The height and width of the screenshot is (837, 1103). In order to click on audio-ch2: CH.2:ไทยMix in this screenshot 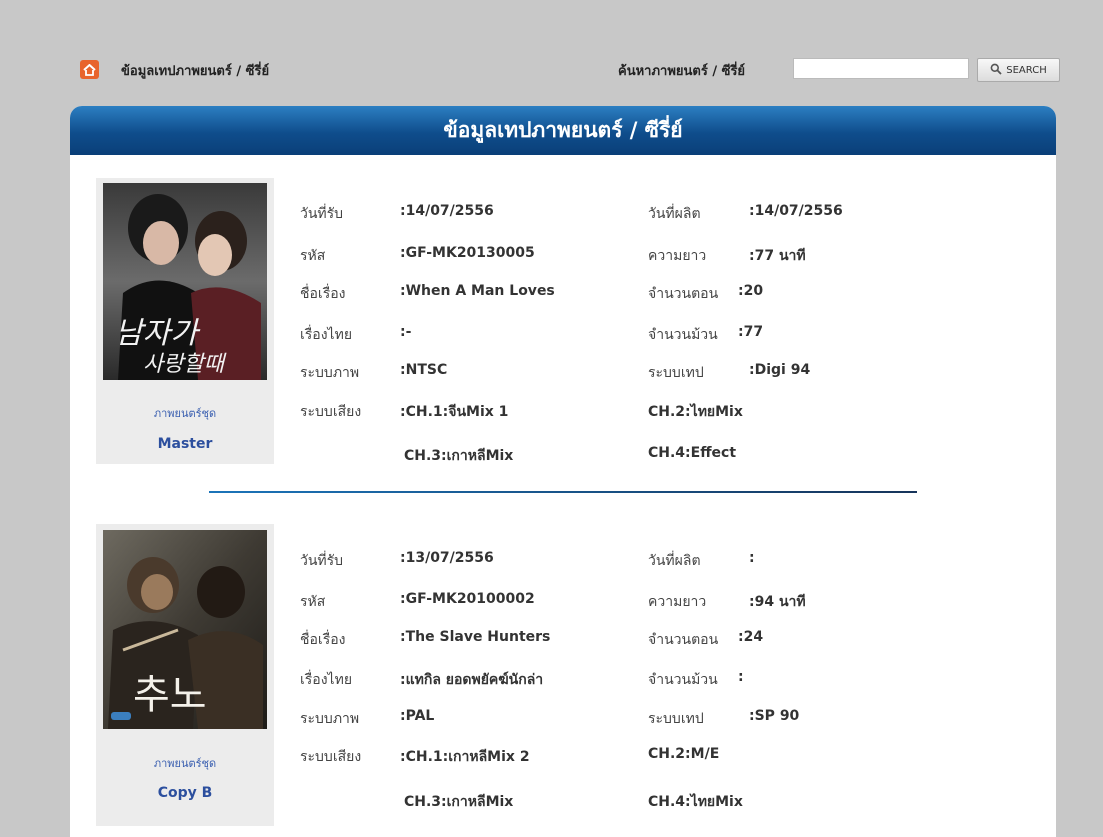, I will do `click(695, 412)`.